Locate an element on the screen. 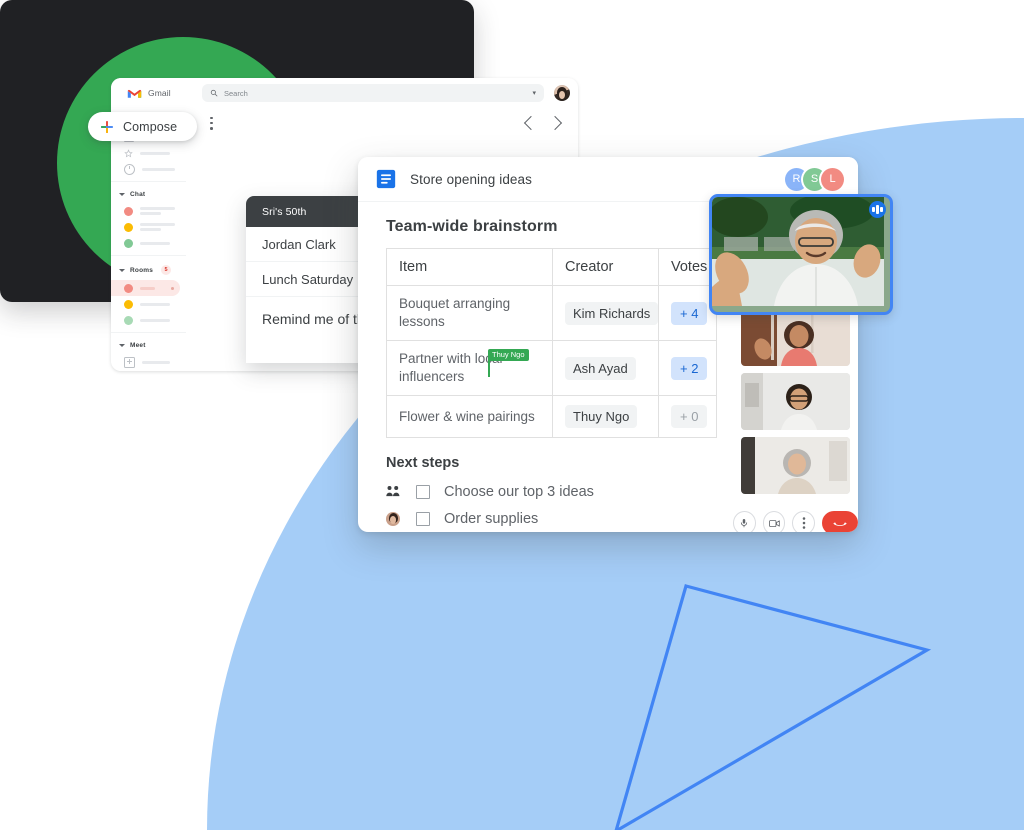  new-meeting-icon is located at coordinates (129, 362).